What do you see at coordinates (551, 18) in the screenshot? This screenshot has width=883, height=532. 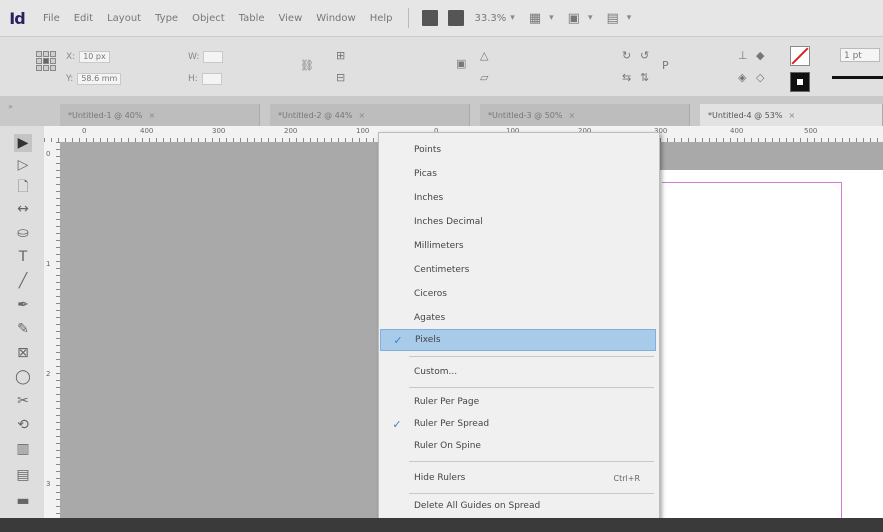 I see `view-options-chevron-icon: ▾` at bounding box center [551, 18].